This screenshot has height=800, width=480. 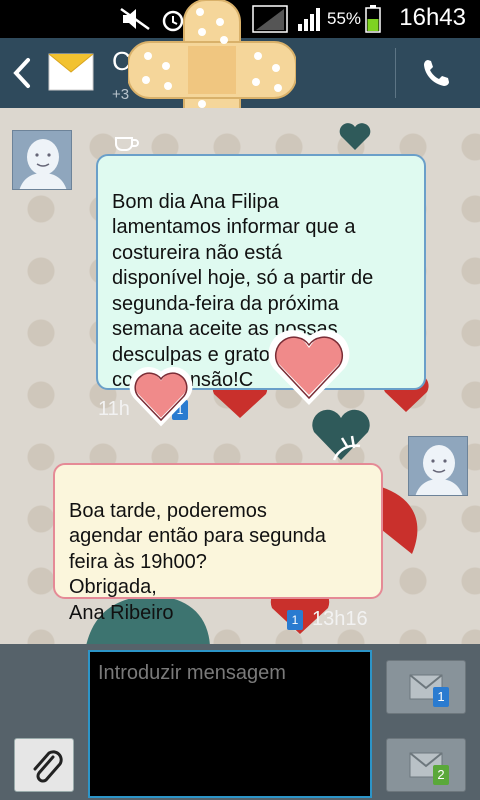 What do you see at coordinates (230, 724) in the screenshot?
I see `message-input` at bounding box center [230, 724].